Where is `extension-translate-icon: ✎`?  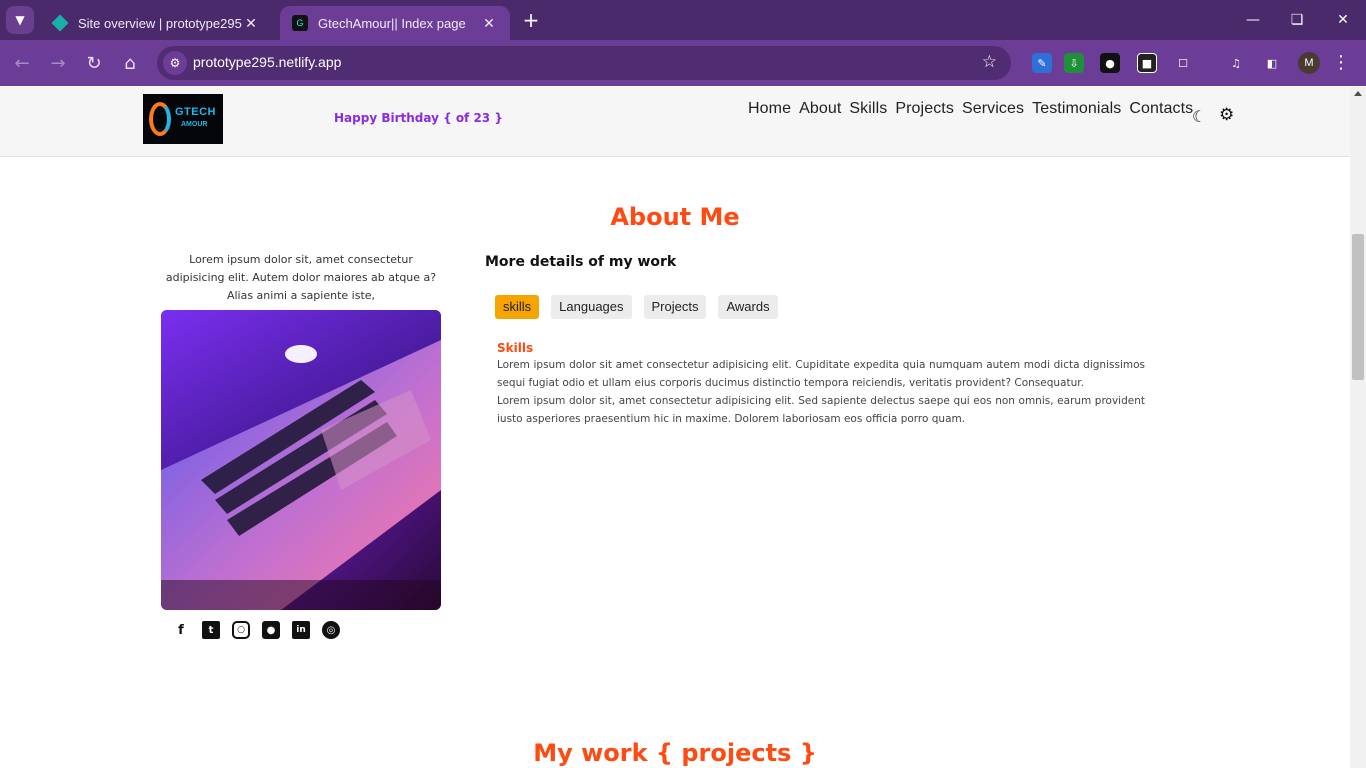 extension-translate-icon: ✎ is located at coordinates (1042, 63).